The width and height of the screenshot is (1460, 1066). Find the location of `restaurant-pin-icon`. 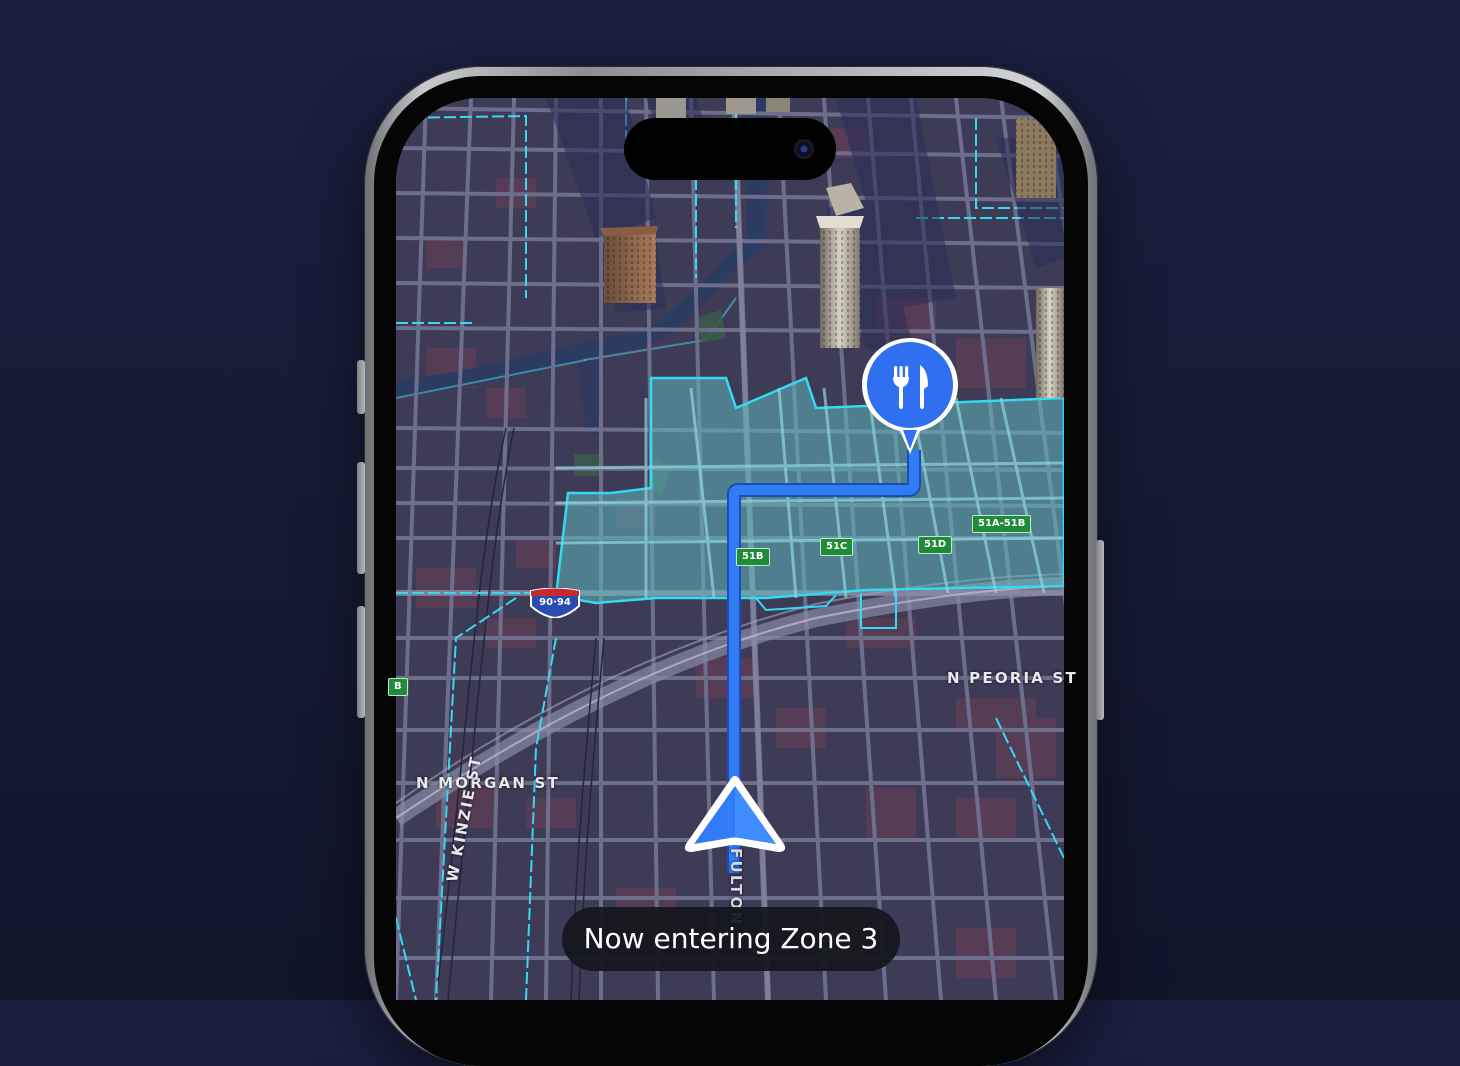

restaurant-pin-icon is located at coordinates (910, 396).